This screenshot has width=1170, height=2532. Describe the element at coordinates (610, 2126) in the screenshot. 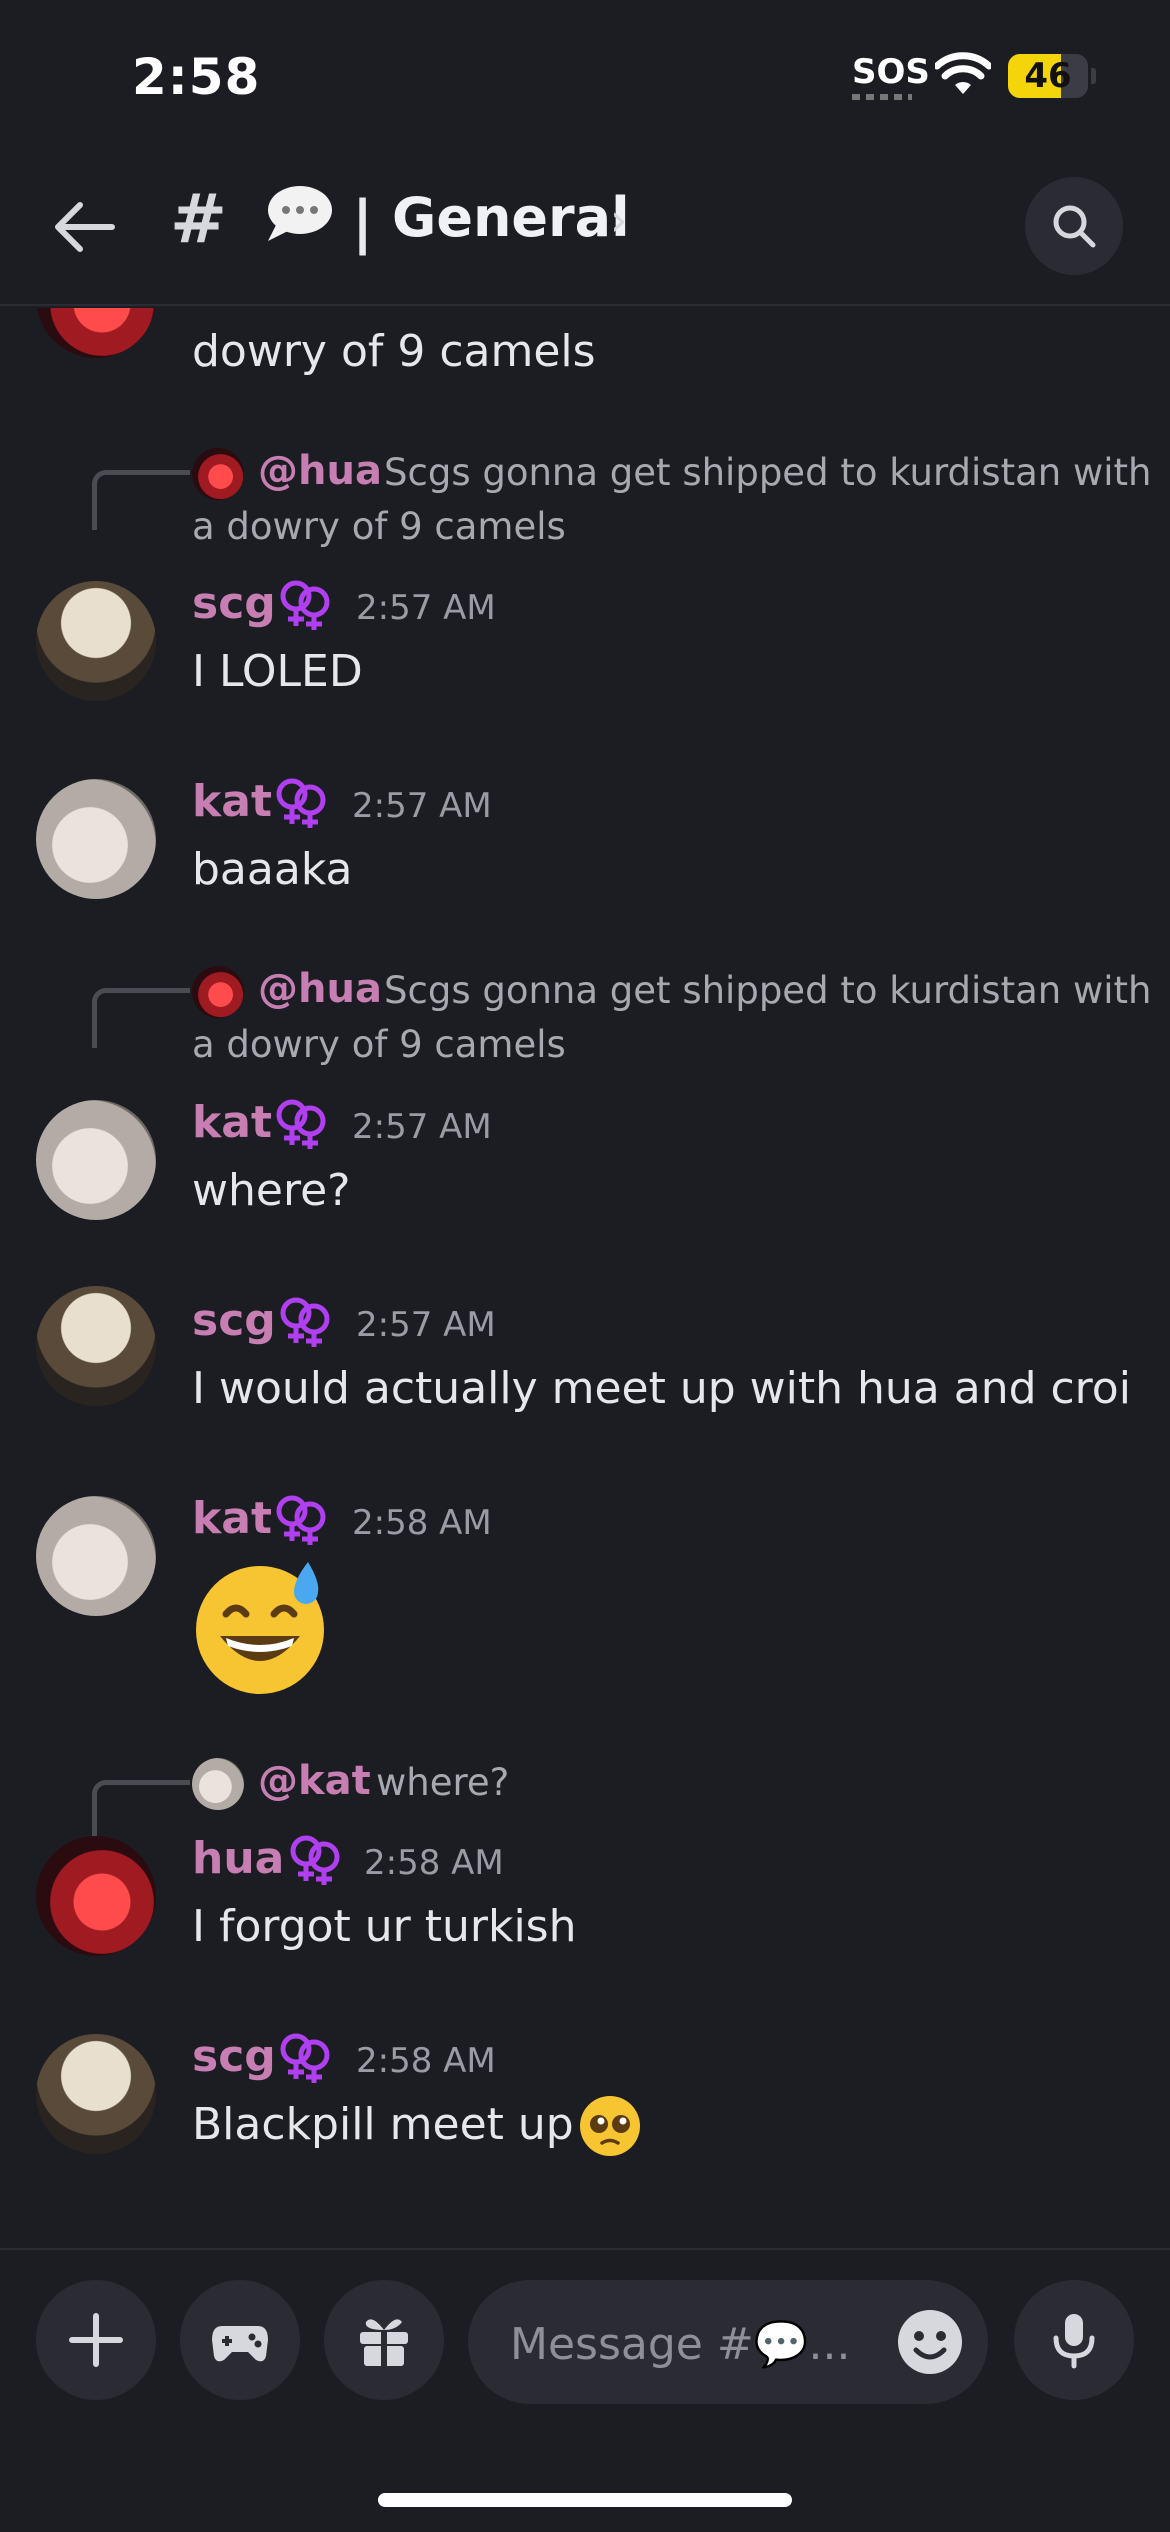

I see `pleading-face-icon` at that location.